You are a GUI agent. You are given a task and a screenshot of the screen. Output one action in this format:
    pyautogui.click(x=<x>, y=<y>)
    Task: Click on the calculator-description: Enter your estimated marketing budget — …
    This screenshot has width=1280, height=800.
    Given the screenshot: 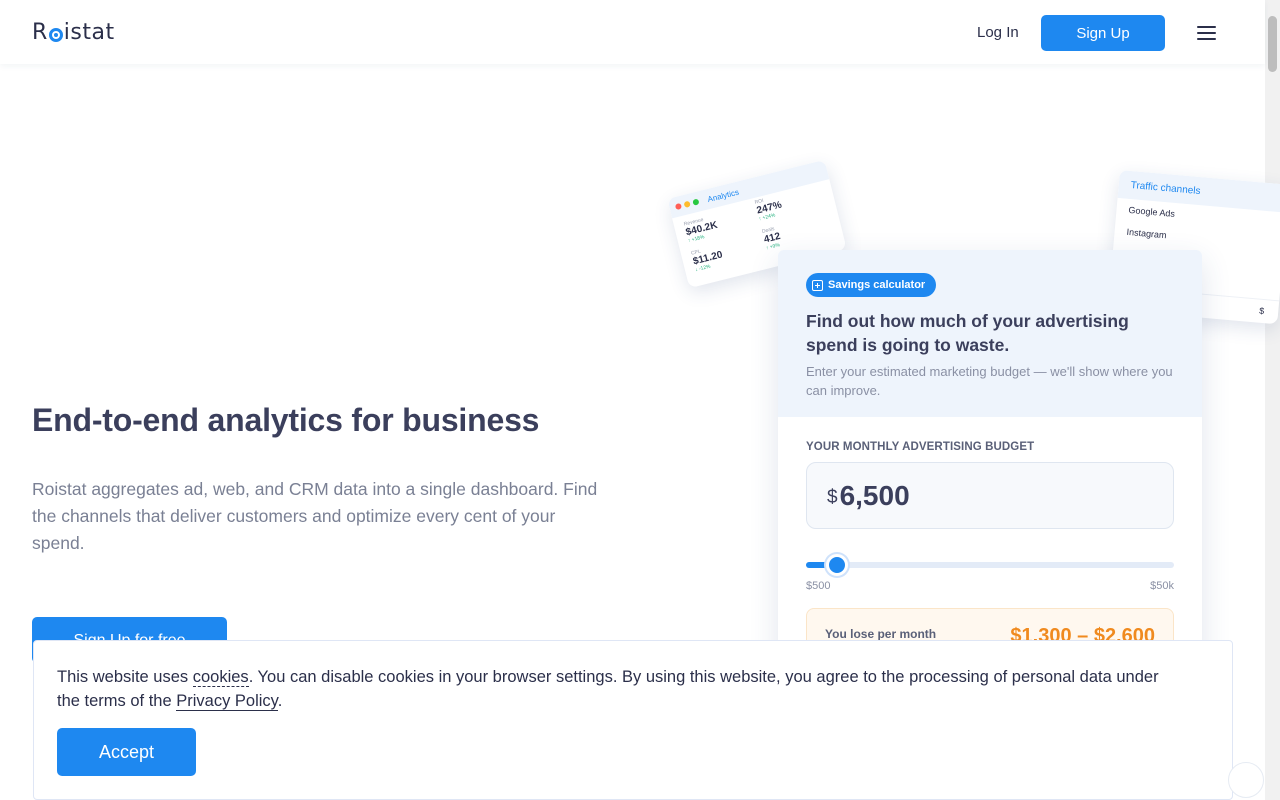 What is the action you would take?
    pyautogui.click(x=989, y=381)
    